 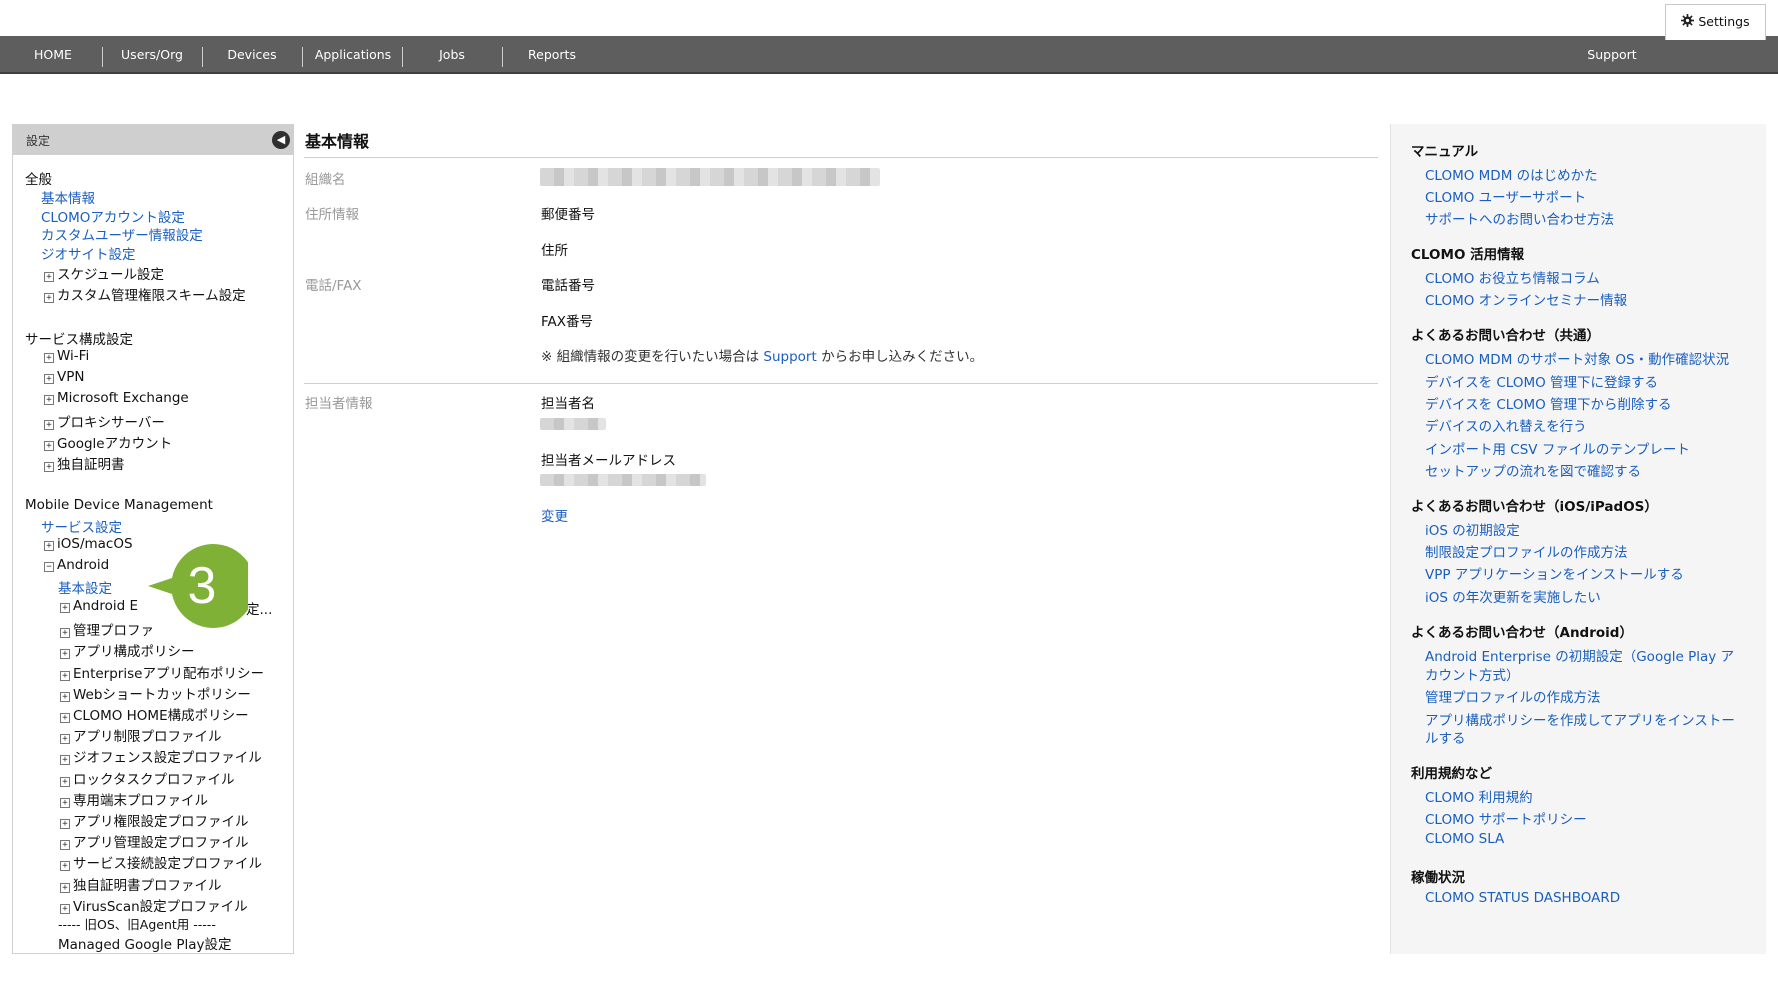 I want to click on sidebar-item-label: Android, so click(x=83, y=565).